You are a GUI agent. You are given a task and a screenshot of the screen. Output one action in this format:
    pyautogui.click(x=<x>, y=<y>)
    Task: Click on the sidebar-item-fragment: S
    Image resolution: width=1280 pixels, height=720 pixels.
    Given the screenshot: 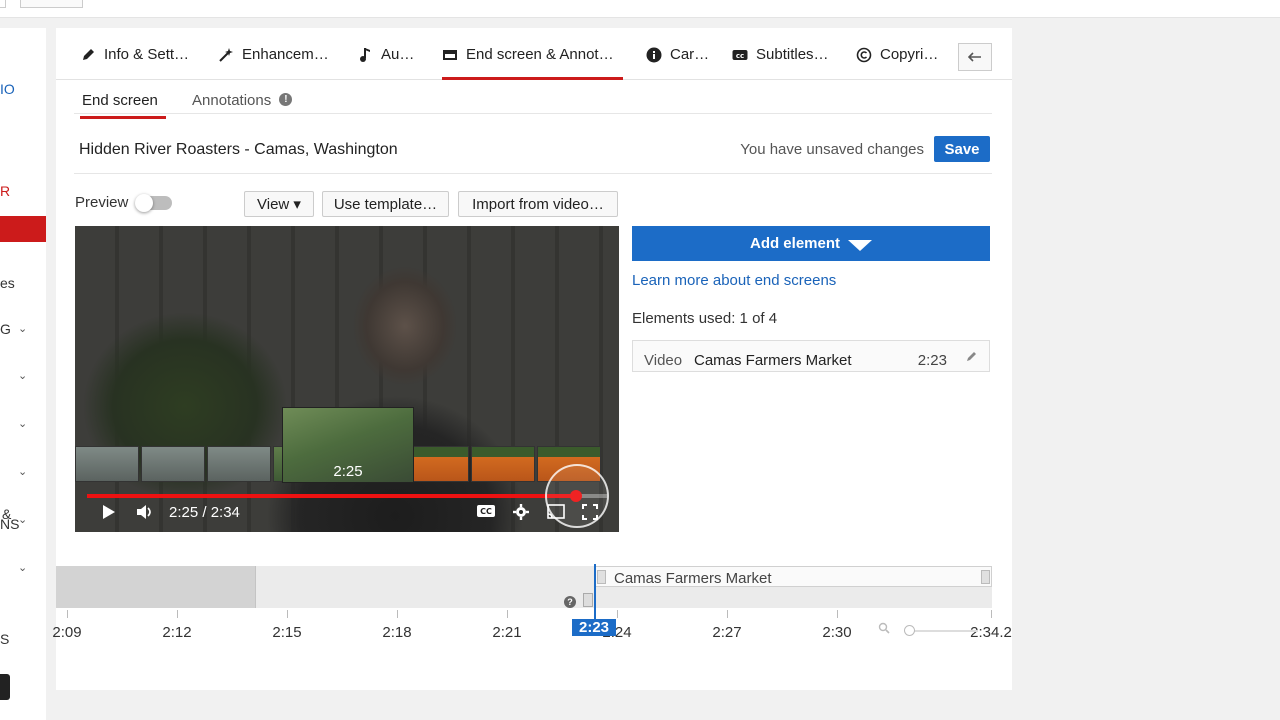 What is the action you would take?
    pyautogui.click(x=4, y=639)
    